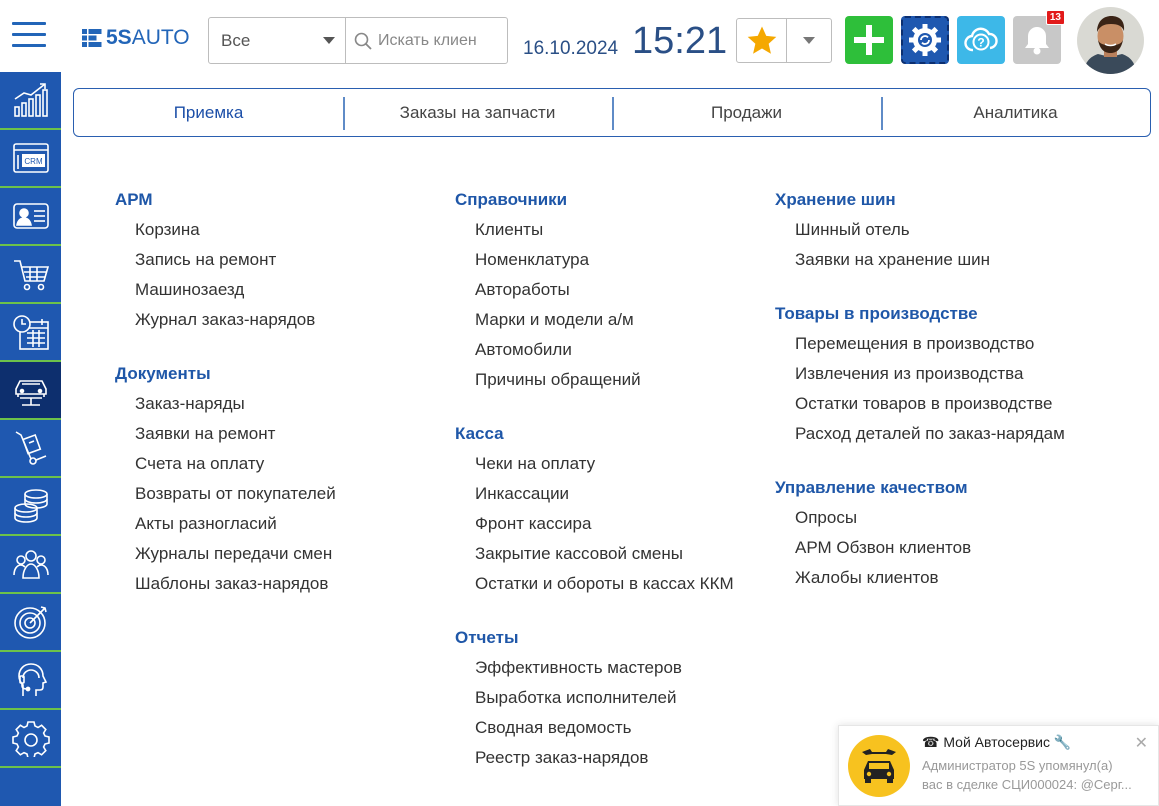 Image resolution: width=1159 pixels, height=806 pixels. What do you see at coordinates (235, 257) in the screenshot?
I see `menu-link: Запись на ремонт` at bounding box center [235, 257].